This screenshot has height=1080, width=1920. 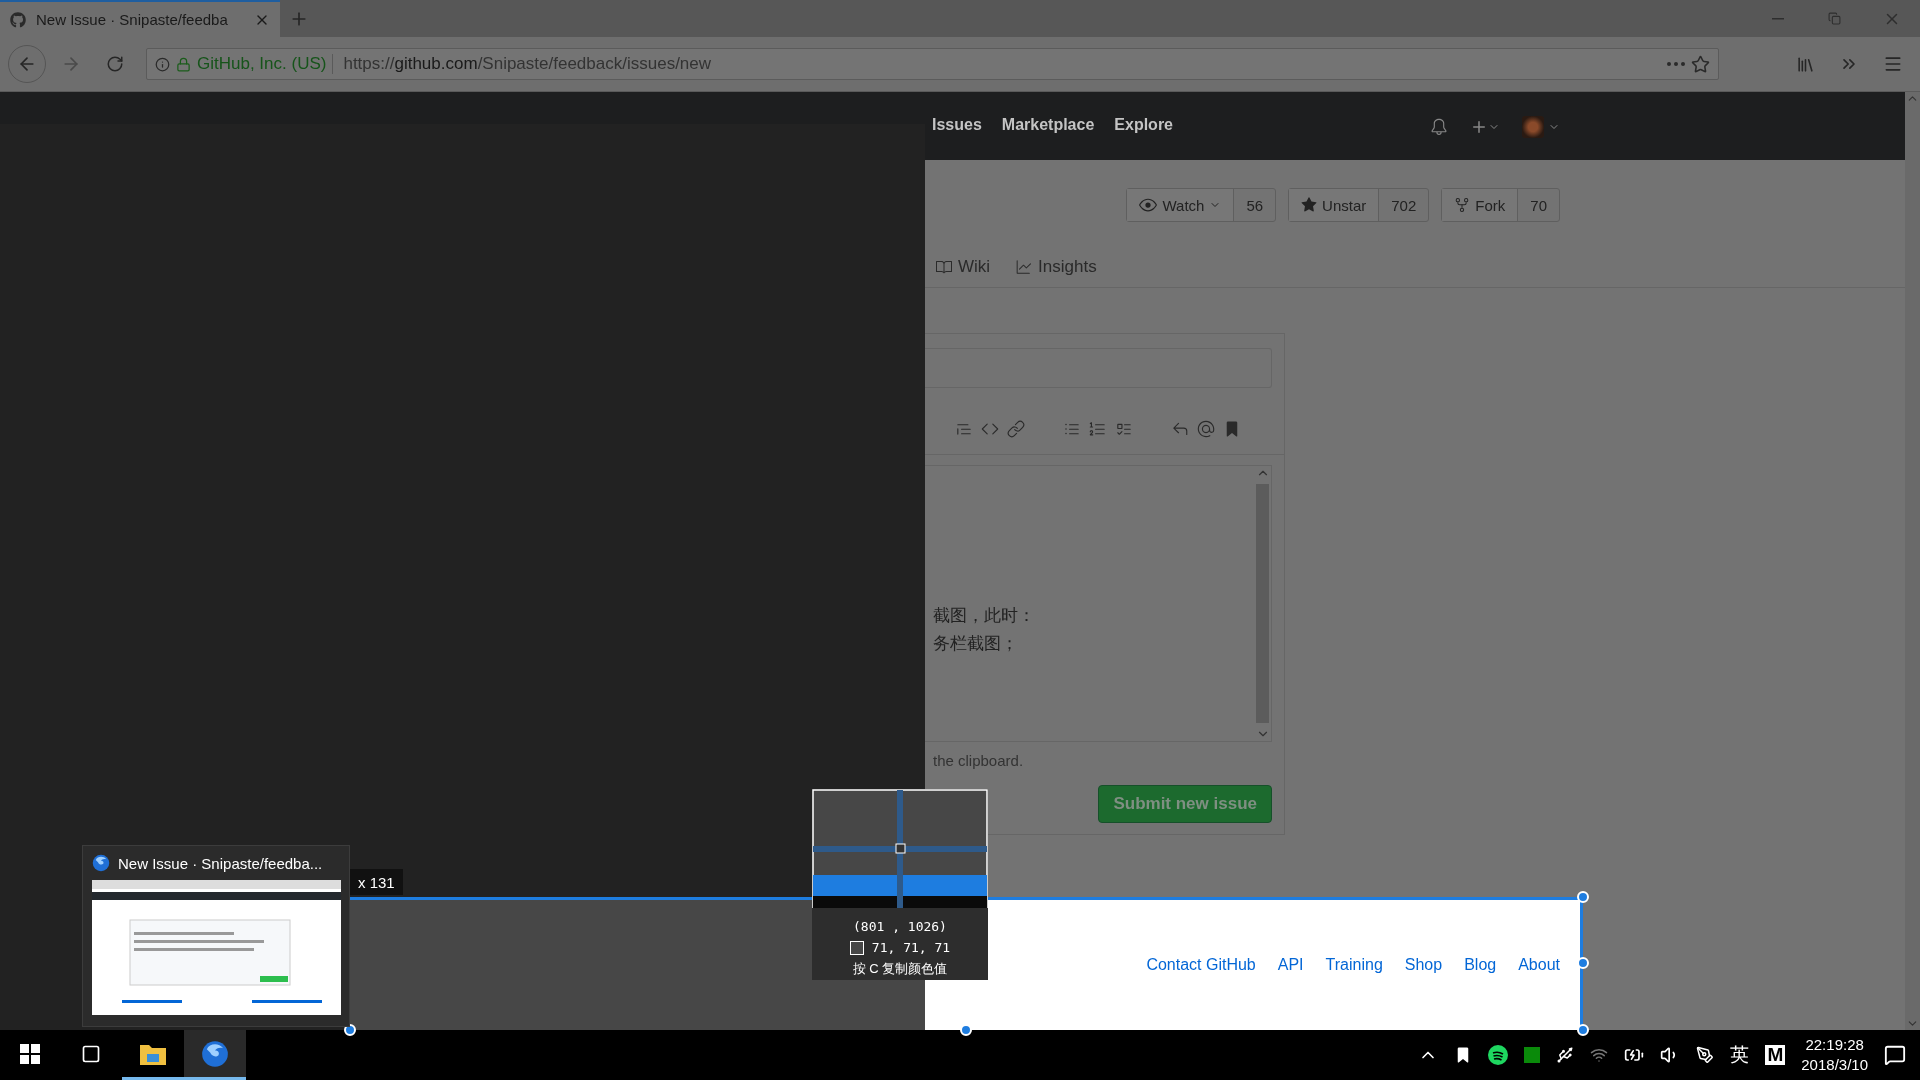 I want to click on count-link: 56, so click(x=1255, y=205).